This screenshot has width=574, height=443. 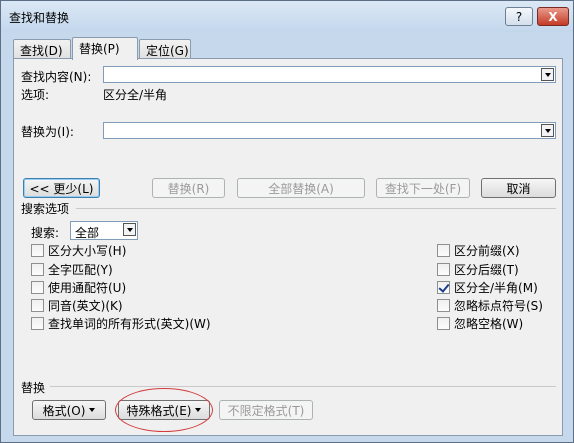 I want to click on opt-label: 区分前缀(X), so click(x=487, y=250).